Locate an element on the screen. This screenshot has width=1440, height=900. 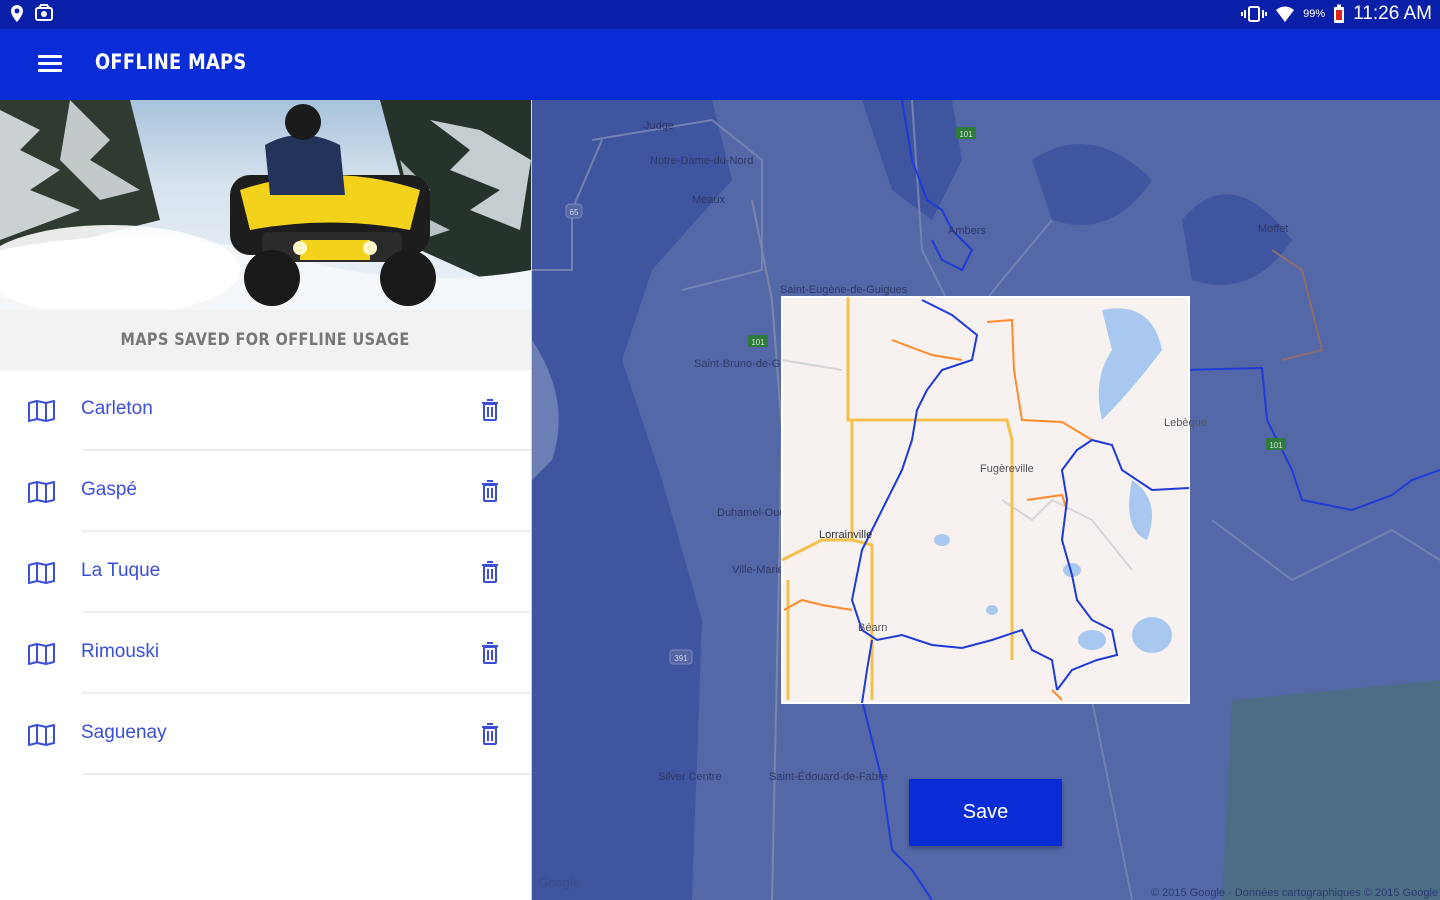
map-label: Moffet is located at coordinates (1273, 229).